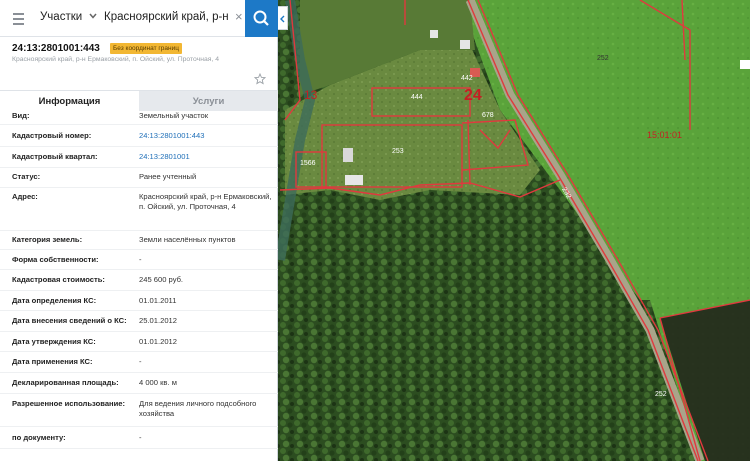 This screenshot has width=750, height=461. I want to click on parcel-label: 444, so click(417, 97).